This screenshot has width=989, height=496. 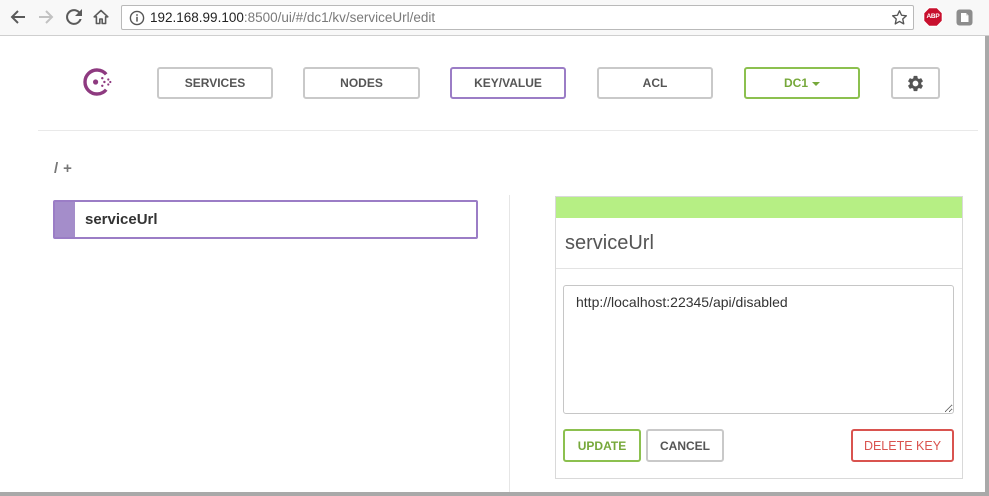 I want to click on nav-acl-button: ACL, so click(x=655, y=83).